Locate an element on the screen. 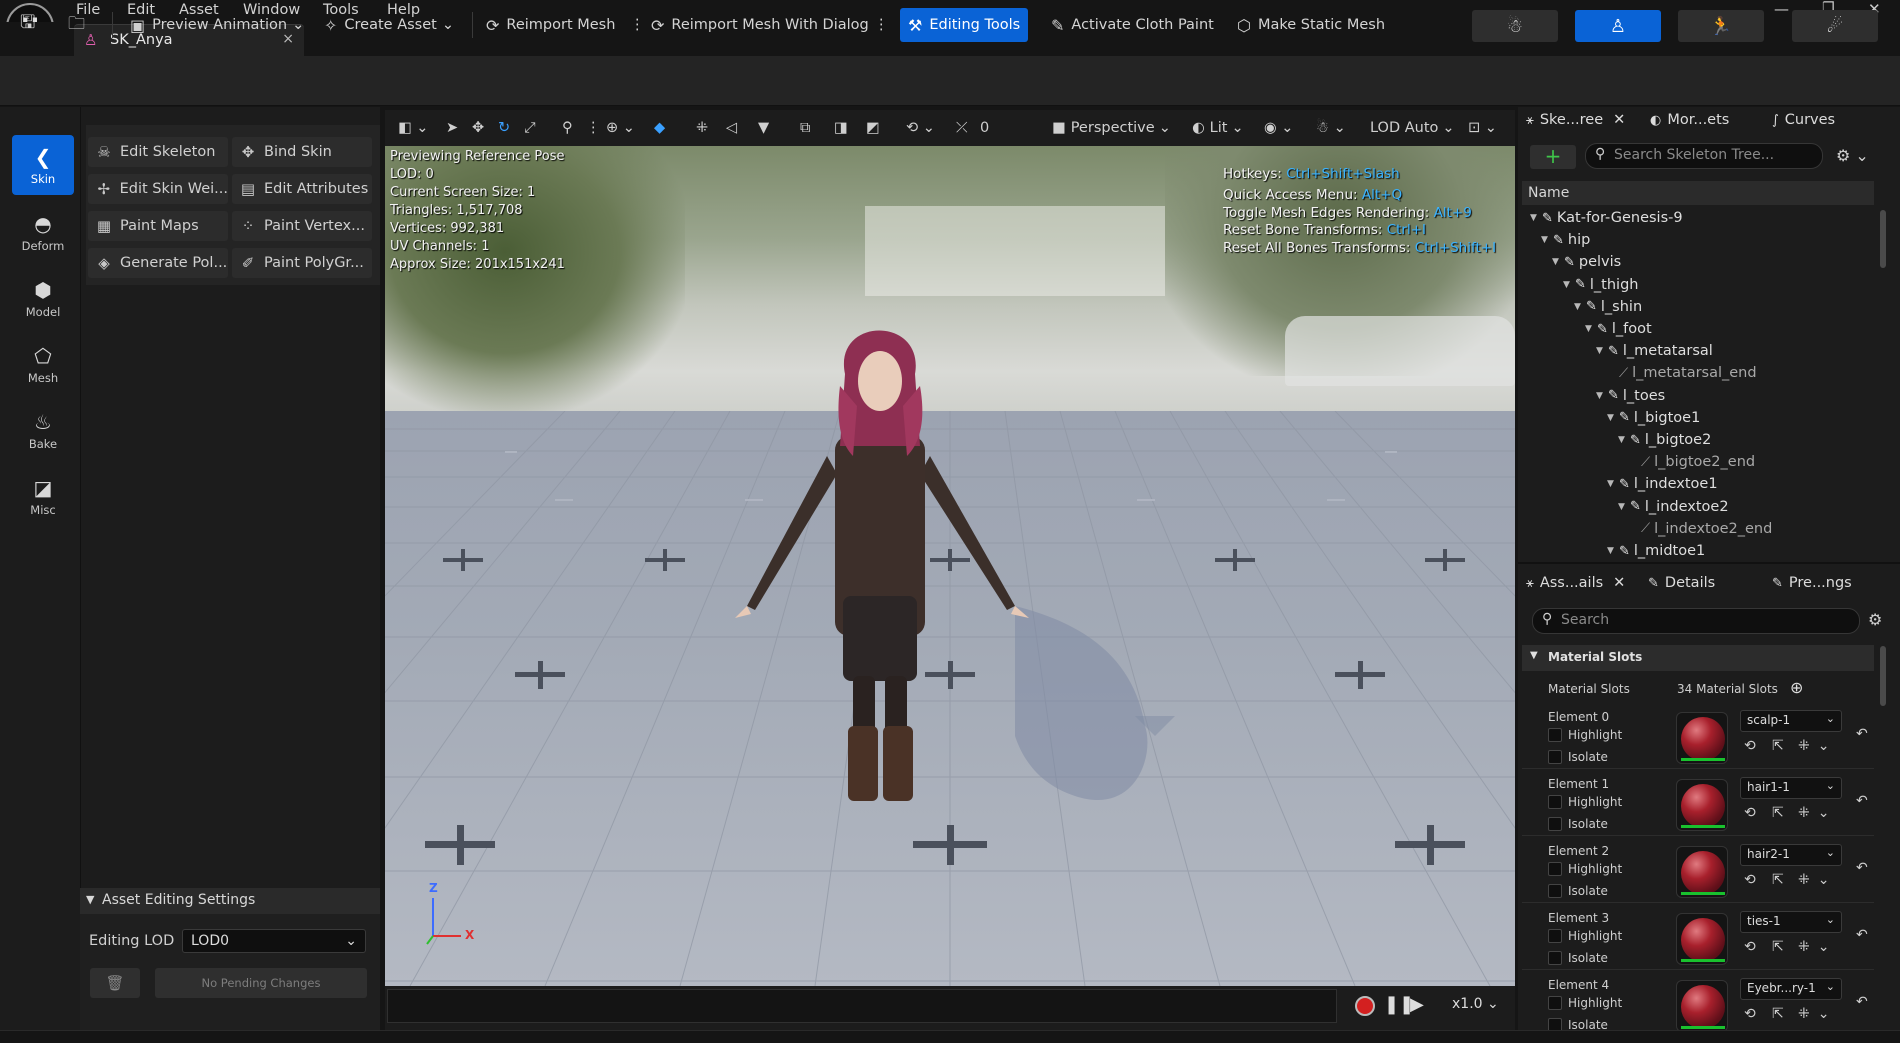 The width and height of the screenshot is (1900, 1043). tab-skeleton-tree: ⚹ Ske...ree ✕ is located at coordinates (1575, 120).